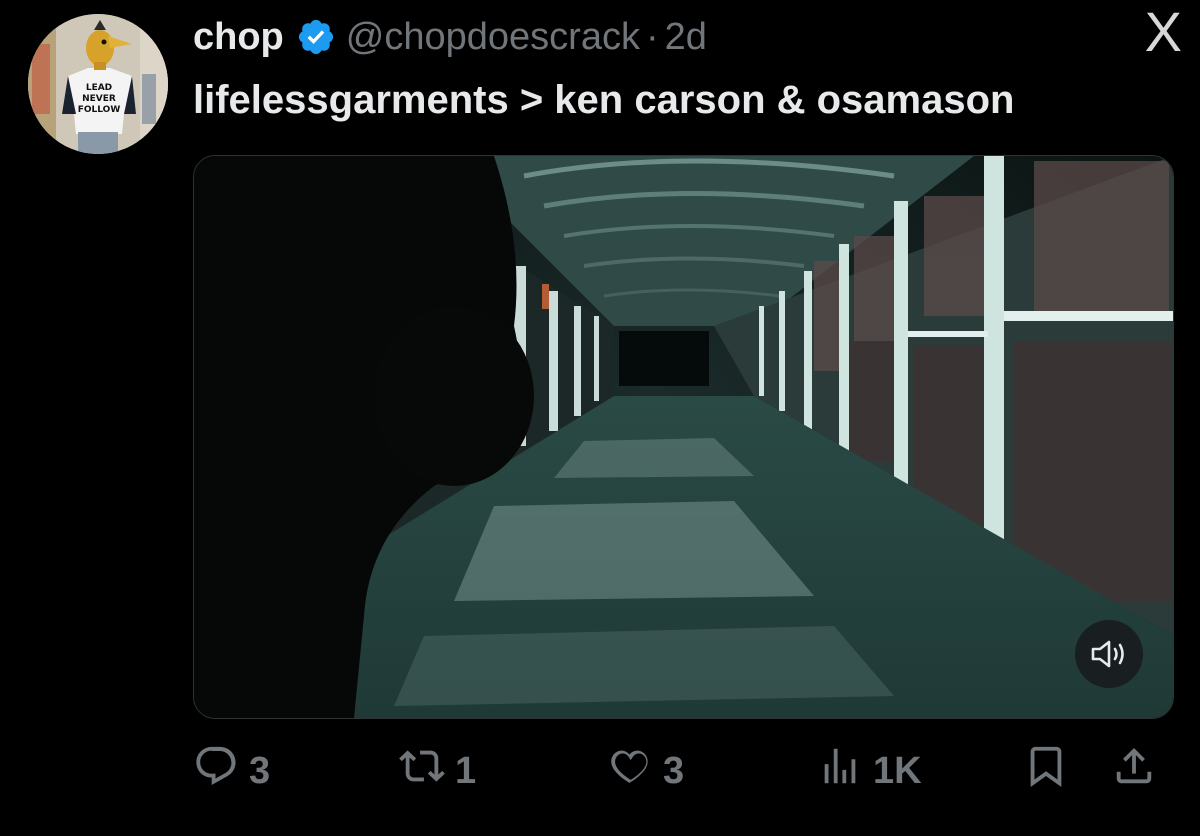 This screenshot has height=836, width=1200. Describe the element at coordinates (493, 37) in the screenshot. I see `user-handle: @chopdoescrack` at that location.